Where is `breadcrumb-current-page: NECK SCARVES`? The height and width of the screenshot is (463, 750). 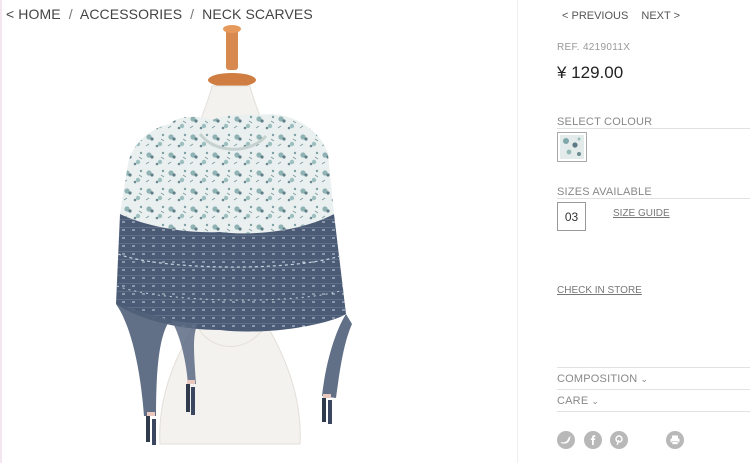 breadcrumb-current-page: NECK SCARVES is located at coordinates (257, 14).